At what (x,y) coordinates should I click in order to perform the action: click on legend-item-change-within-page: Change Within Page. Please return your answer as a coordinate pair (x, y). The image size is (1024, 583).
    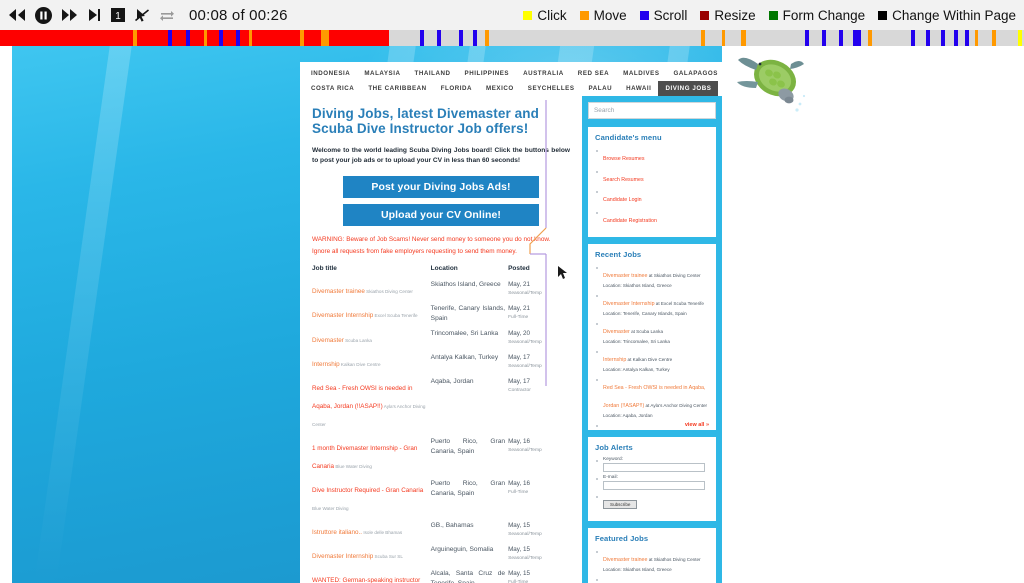
    Looking at the image, I should click on (947, 15).